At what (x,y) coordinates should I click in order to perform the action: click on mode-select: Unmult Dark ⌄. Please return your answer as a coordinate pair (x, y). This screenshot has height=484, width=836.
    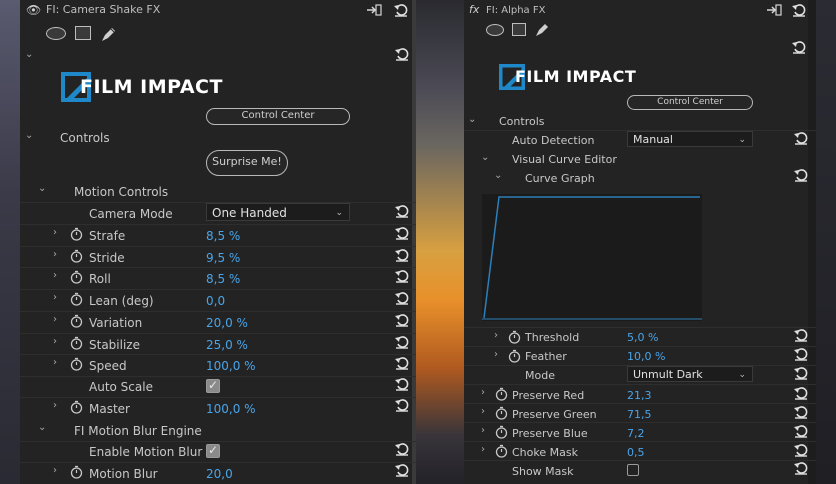
    Looking at the image, I should click on (690, 374).